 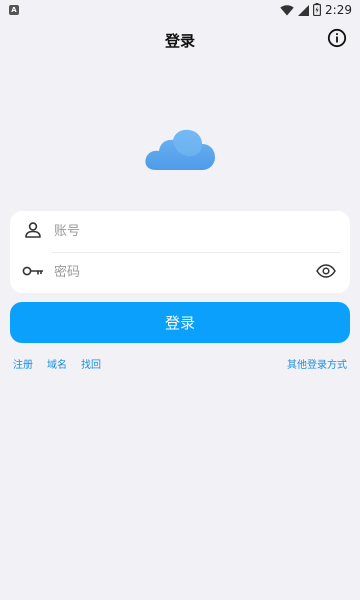 What do you see at coordinates (180, 322) in the screenshot?
I see `login-button: 登录` at bounding box center [180, 322].